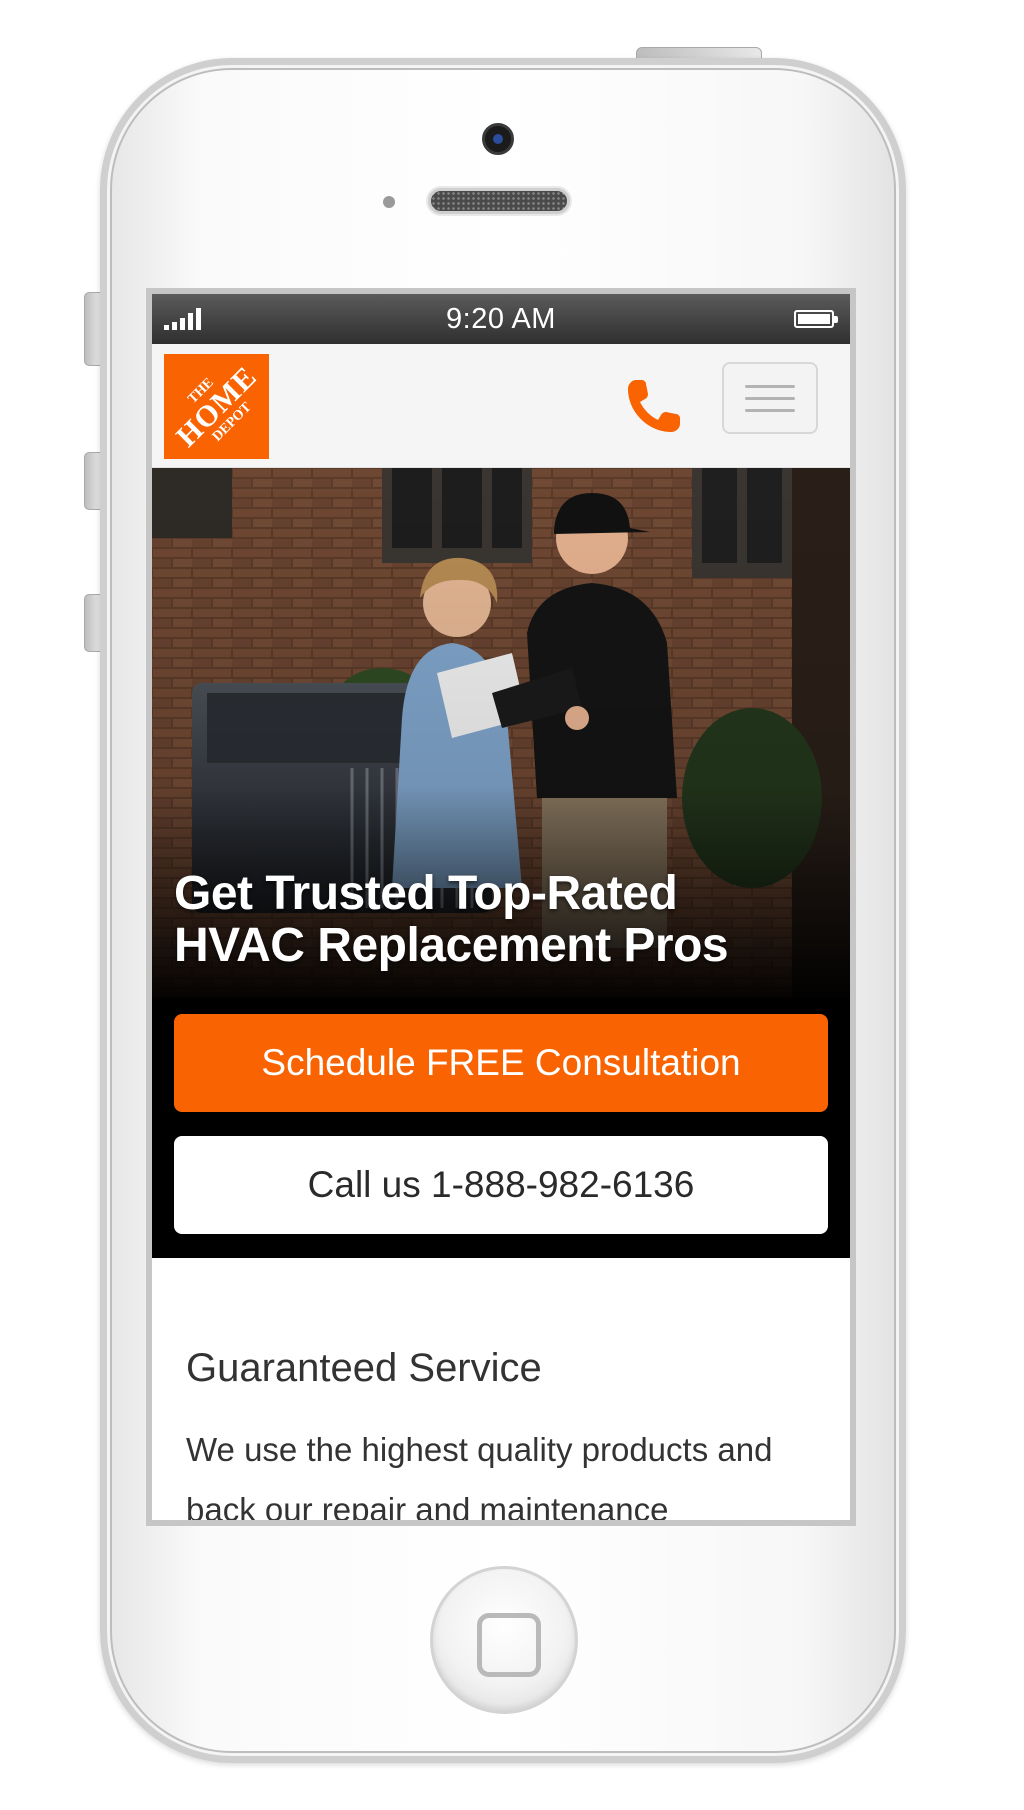 This screenshot has height=1810, width=1024. I want to click on hero-headline-line2: HVAC Replacement Pros, so click(451, 945).